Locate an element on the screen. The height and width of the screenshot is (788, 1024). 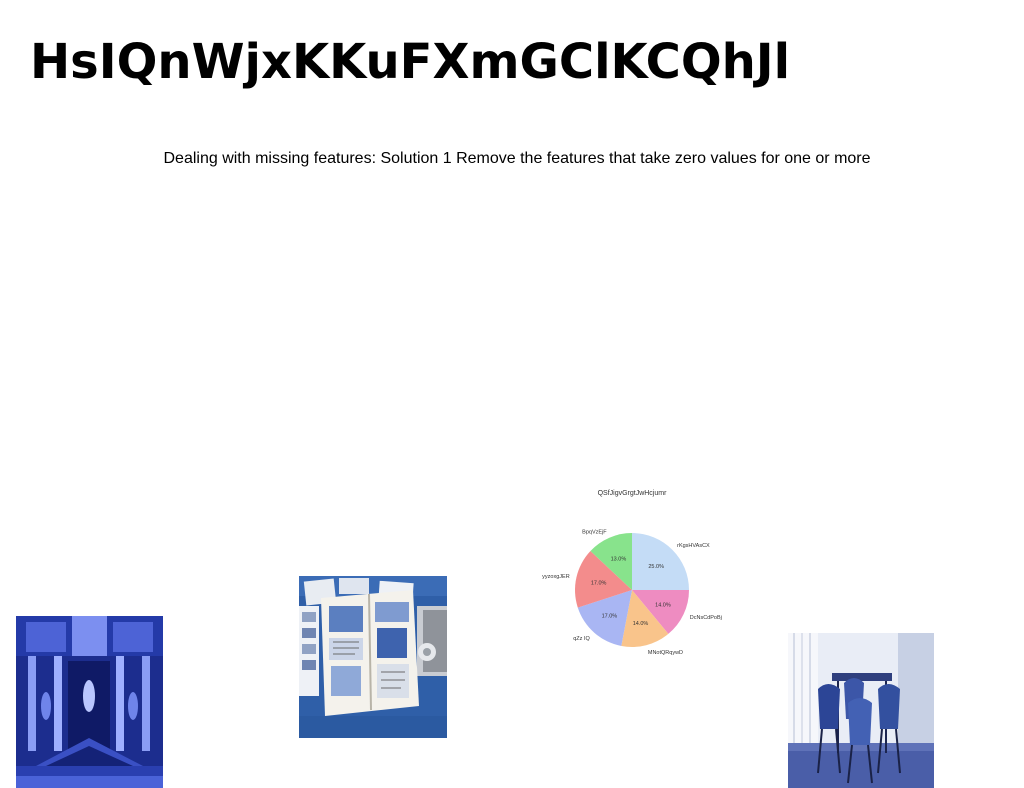
scrapbook-journal-photo is located at coordinates (373, 657).